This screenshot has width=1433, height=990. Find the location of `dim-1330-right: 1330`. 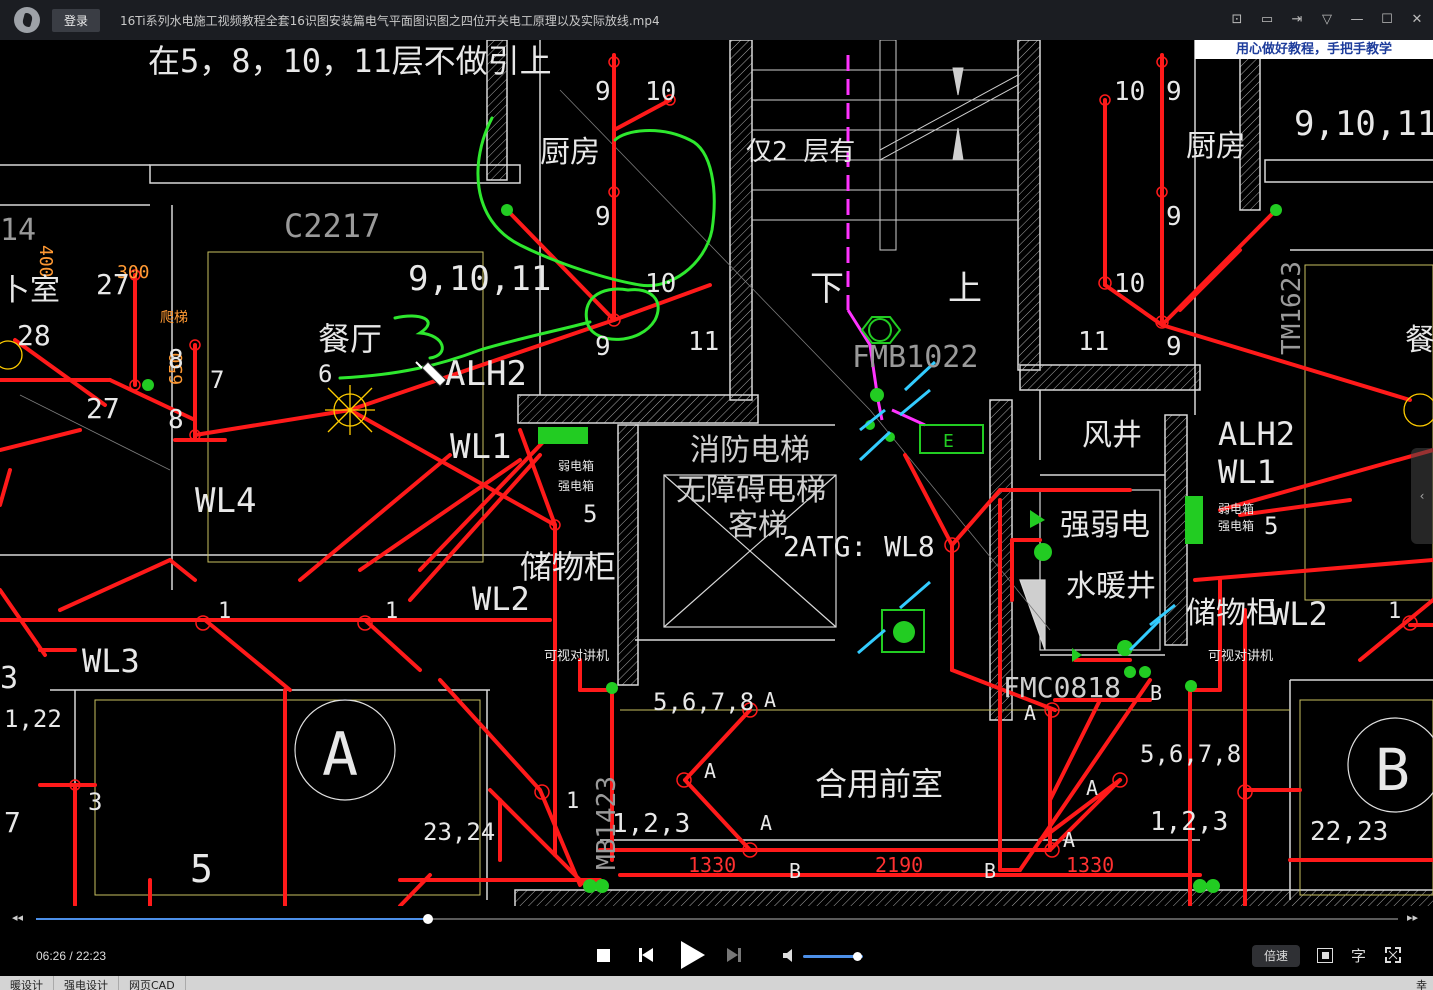

dim-1330-right: 1330 is located at coordinates (1090, 865).